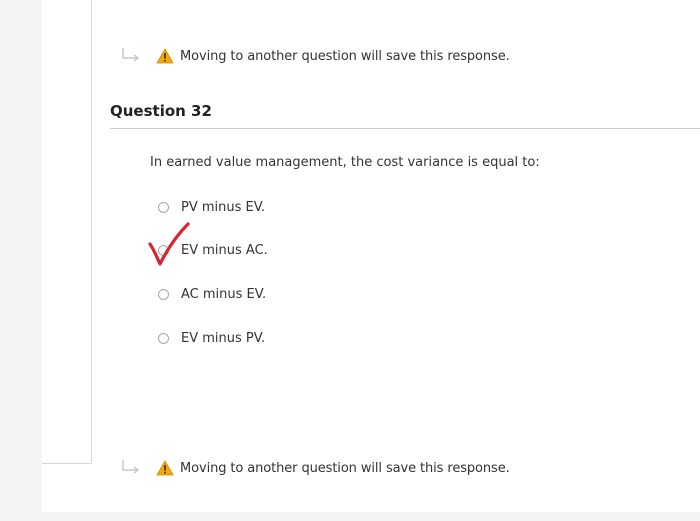 Image resolution: width=700 pixels, height=521 pixels. What do you see at coordinates (223, 338) in the screenshot?
I see `option-label: EV minus PV.` at bounding box center [223, 338].